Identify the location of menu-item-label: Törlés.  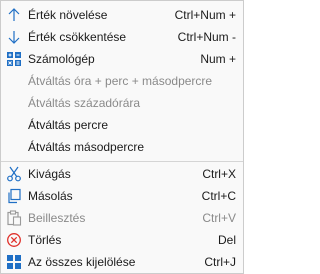
(45, 240).